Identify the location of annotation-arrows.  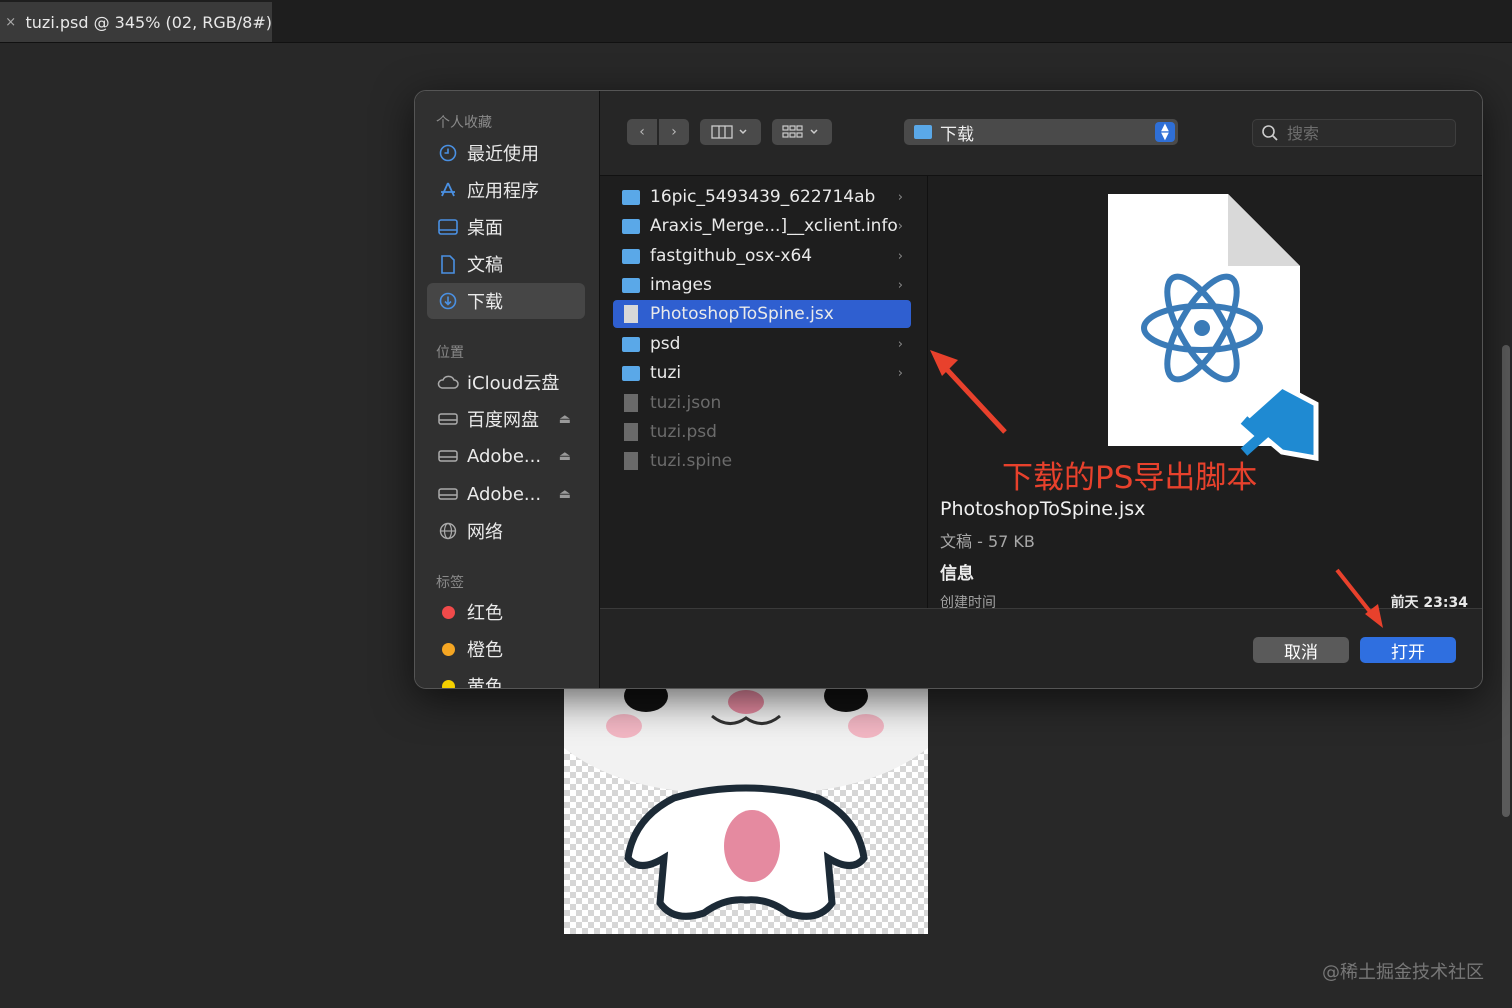
(1156, 489).